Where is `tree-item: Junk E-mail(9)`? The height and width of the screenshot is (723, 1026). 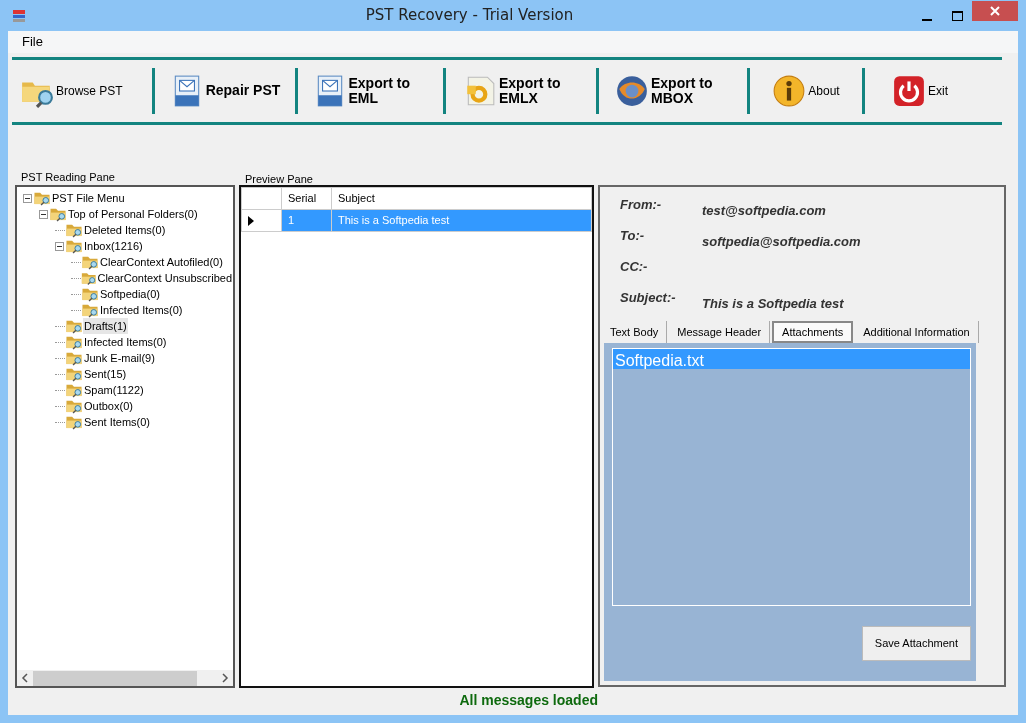
tree-item: Junk E-mail(9) is located at coordinates (119, 358).